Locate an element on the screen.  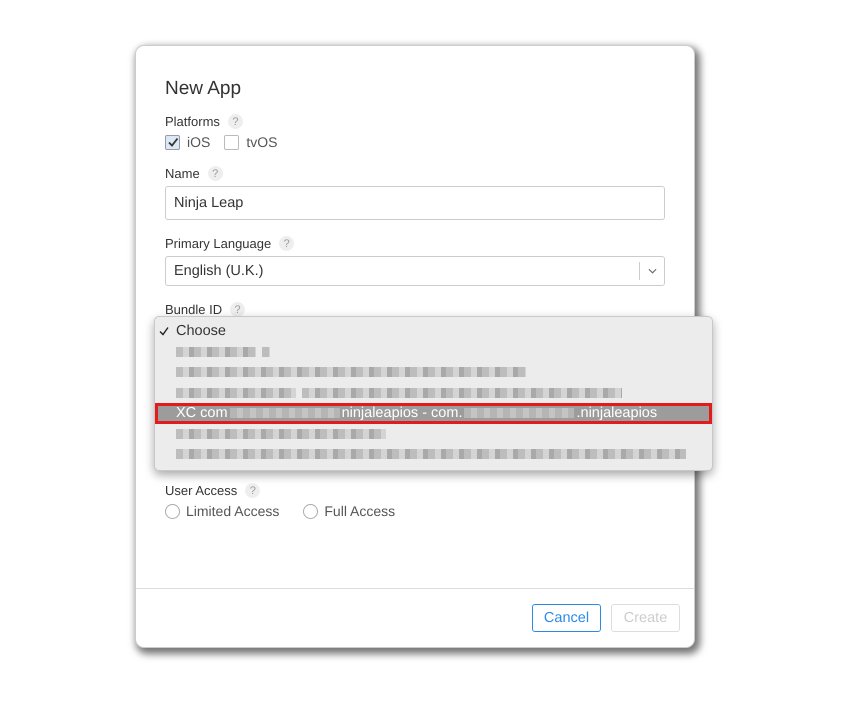
checkbox-label: tvOS is located at coordinates (262, 142).